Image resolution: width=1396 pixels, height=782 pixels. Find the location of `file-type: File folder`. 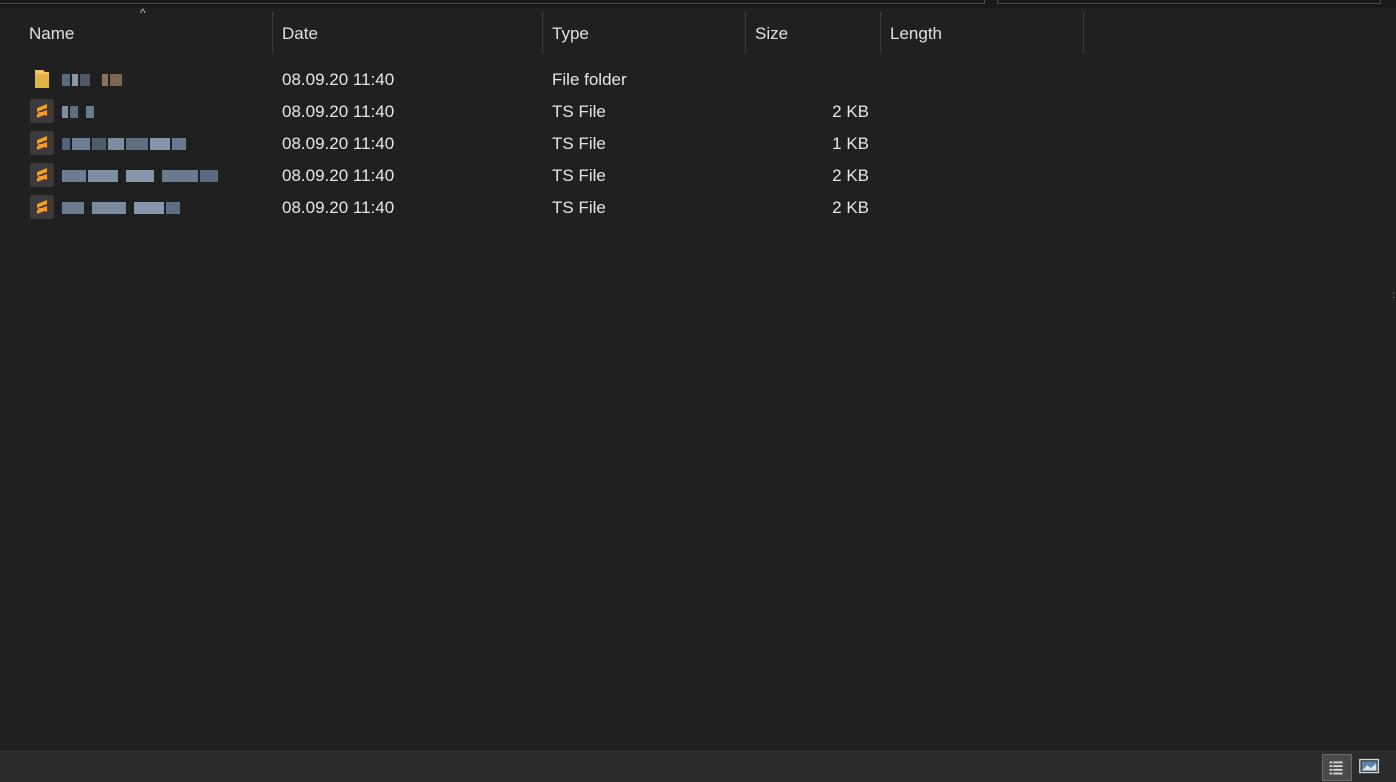

file-type: File folder is located at coordinates (589, 79).